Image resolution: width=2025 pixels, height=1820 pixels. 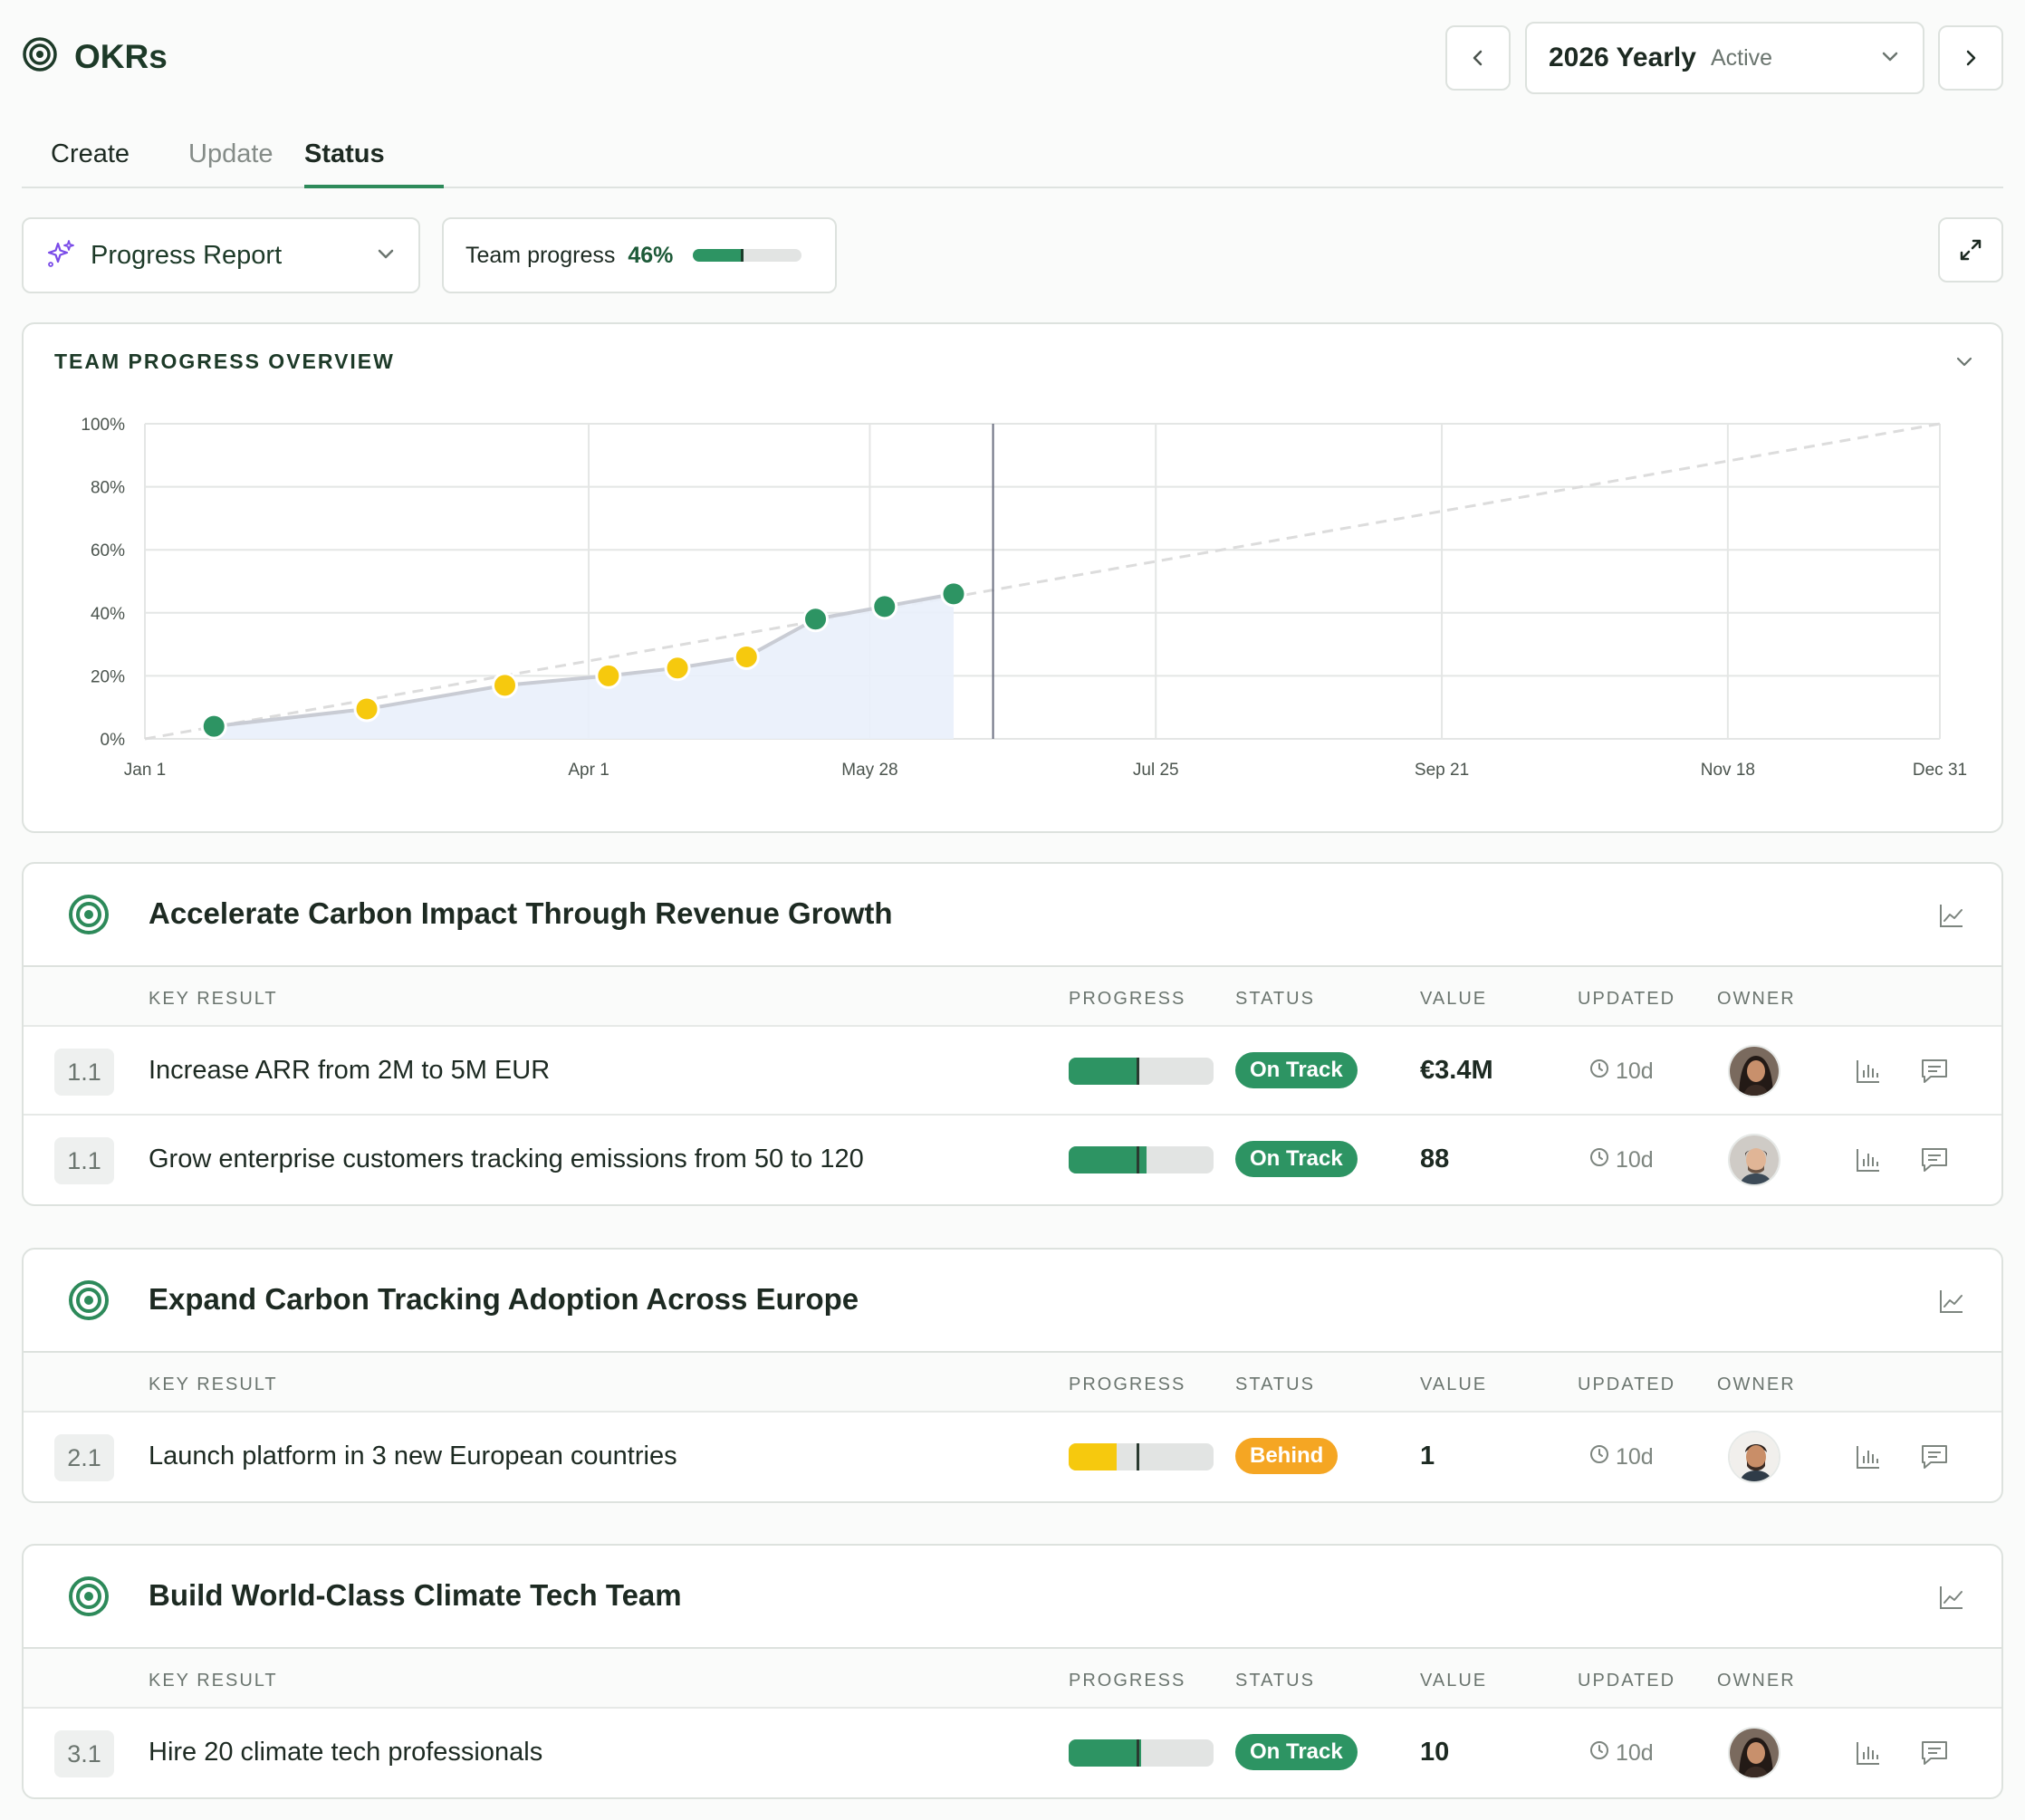 I want to click on key-result-name: Hire 20 climate tech professionals, so click(x=346, y=1753).